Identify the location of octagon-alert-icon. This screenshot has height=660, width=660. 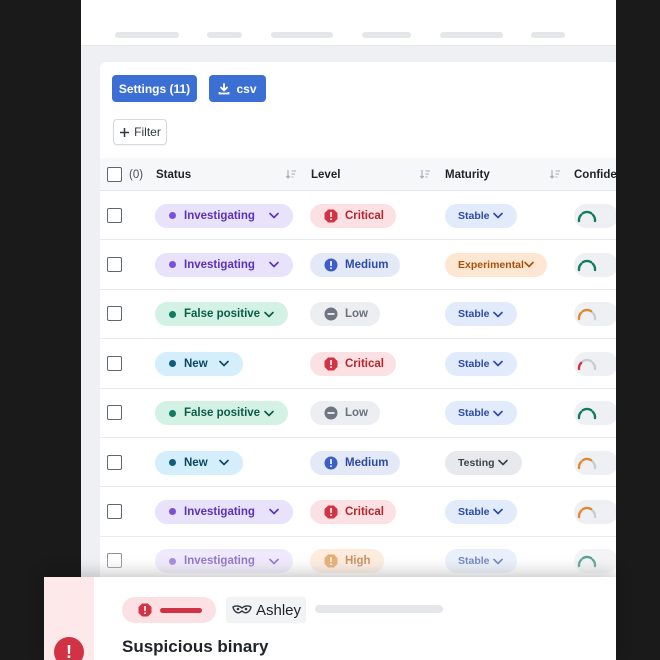
(331, 561).